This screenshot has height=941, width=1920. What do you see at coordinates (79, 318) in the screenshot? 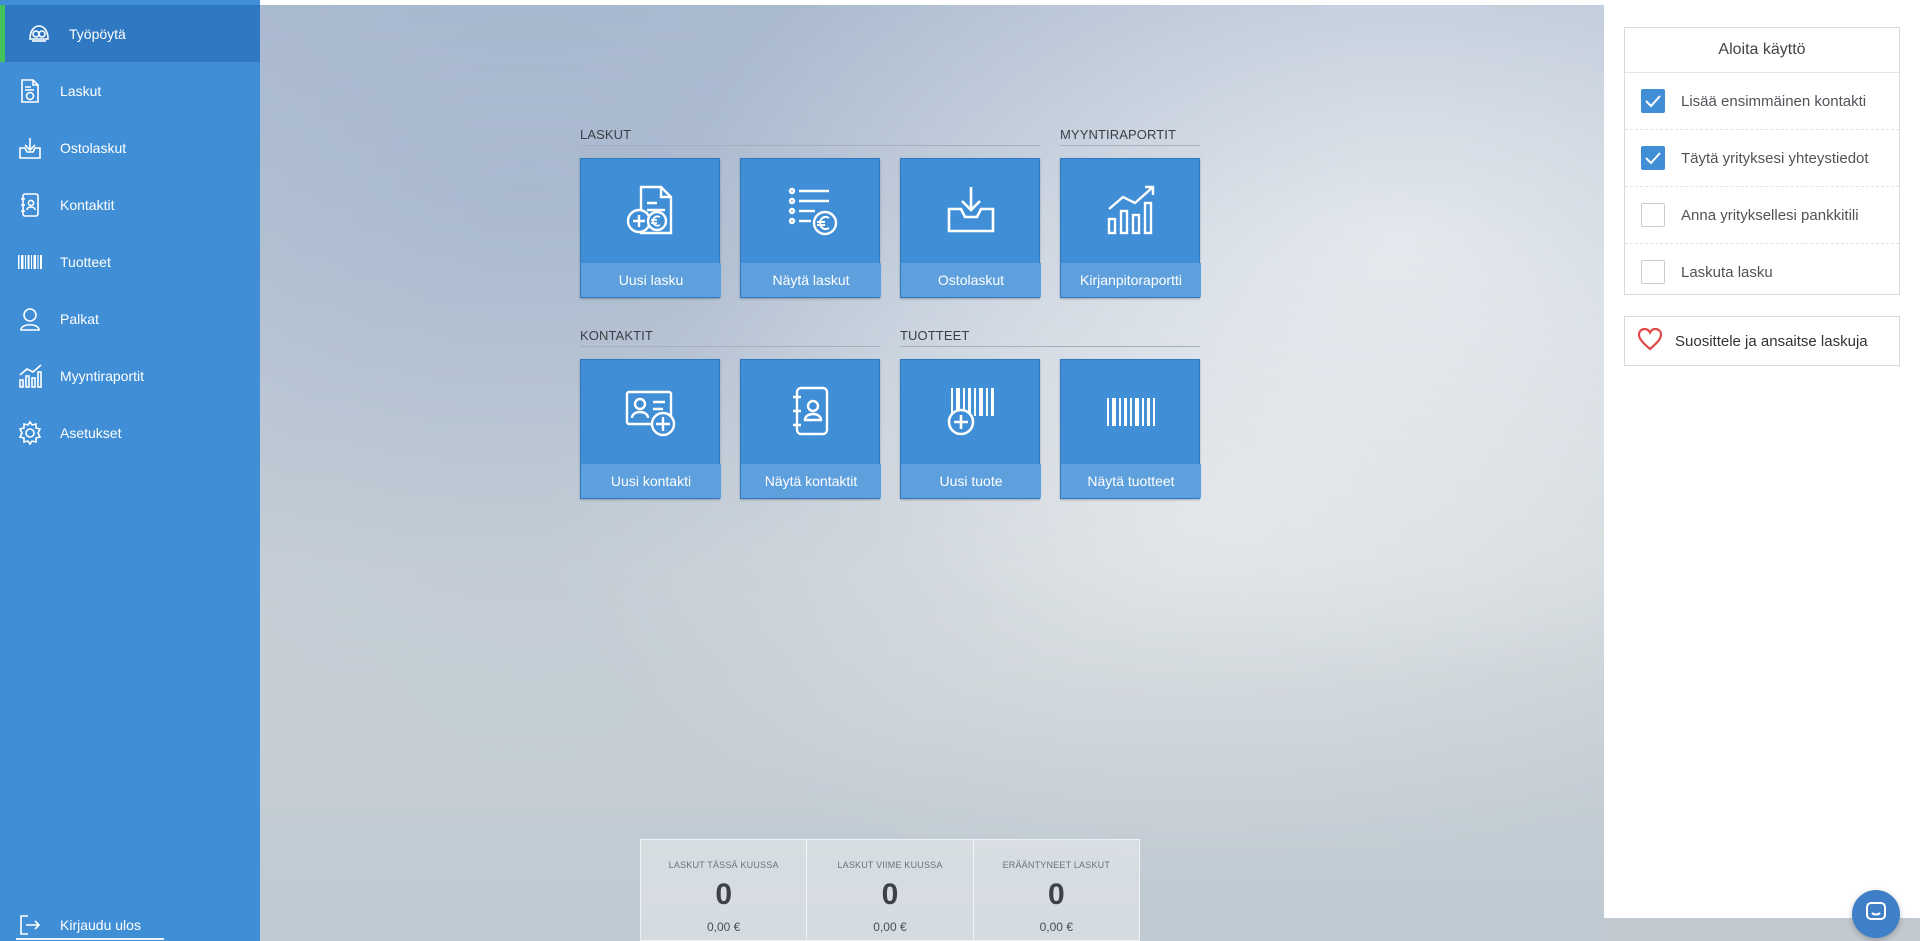
I see `sidebar-item-label: Palkat` at bounding box center [79, 318].